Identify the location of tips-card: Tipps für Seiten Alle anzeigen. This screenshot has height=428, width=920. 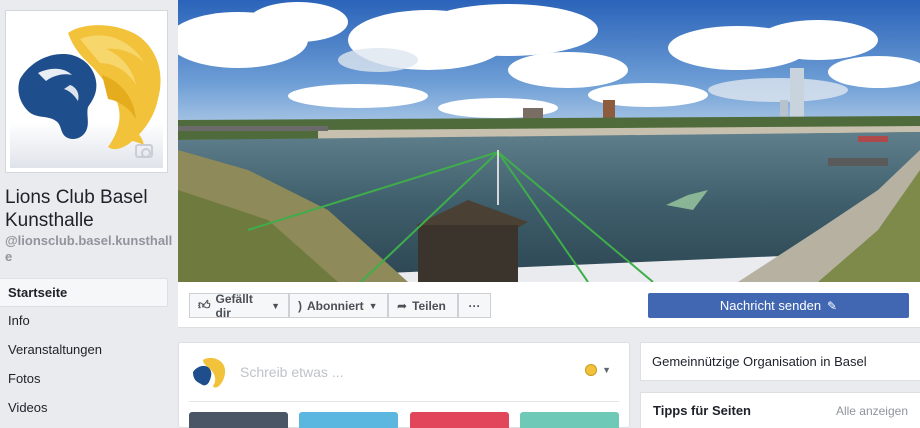
(780, 410).